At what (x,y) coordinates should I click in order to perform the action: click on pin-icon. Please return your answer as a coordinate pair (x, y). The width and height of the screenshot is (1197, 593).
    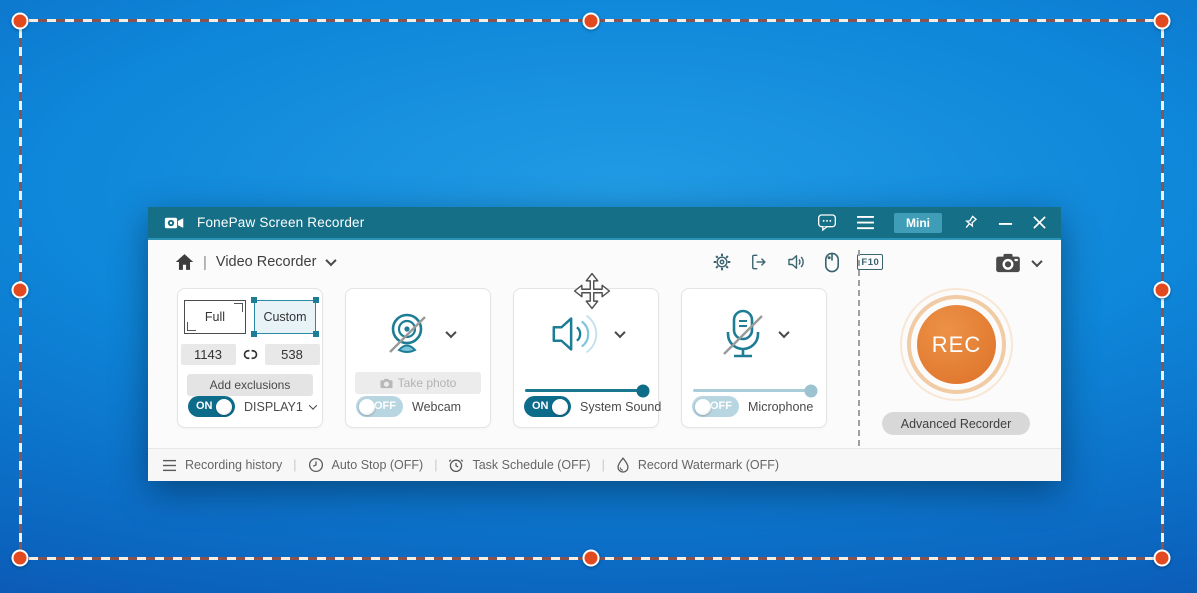
    Looking at the image, I should click on (970, 223).